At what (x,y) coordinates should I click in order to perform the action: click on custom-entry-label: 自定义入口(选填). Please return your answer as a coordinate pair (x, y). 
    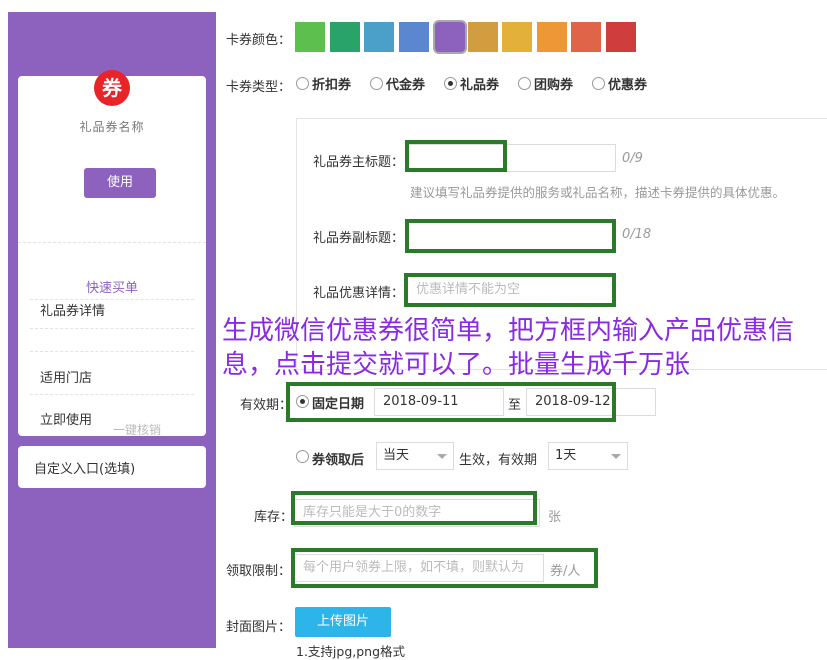
    Looking at the image, I should click on (85, 469).